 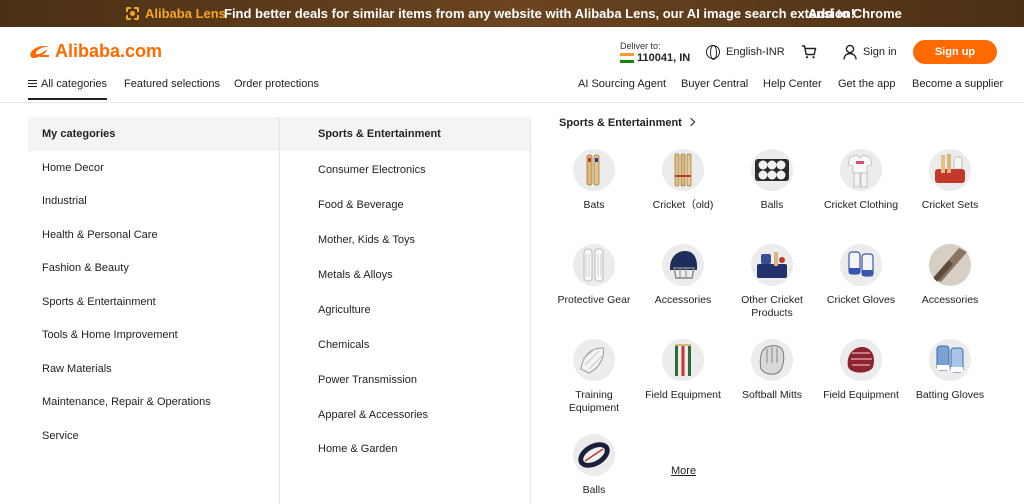 I want to click on category-item: Service, so click(x=60, y=436).